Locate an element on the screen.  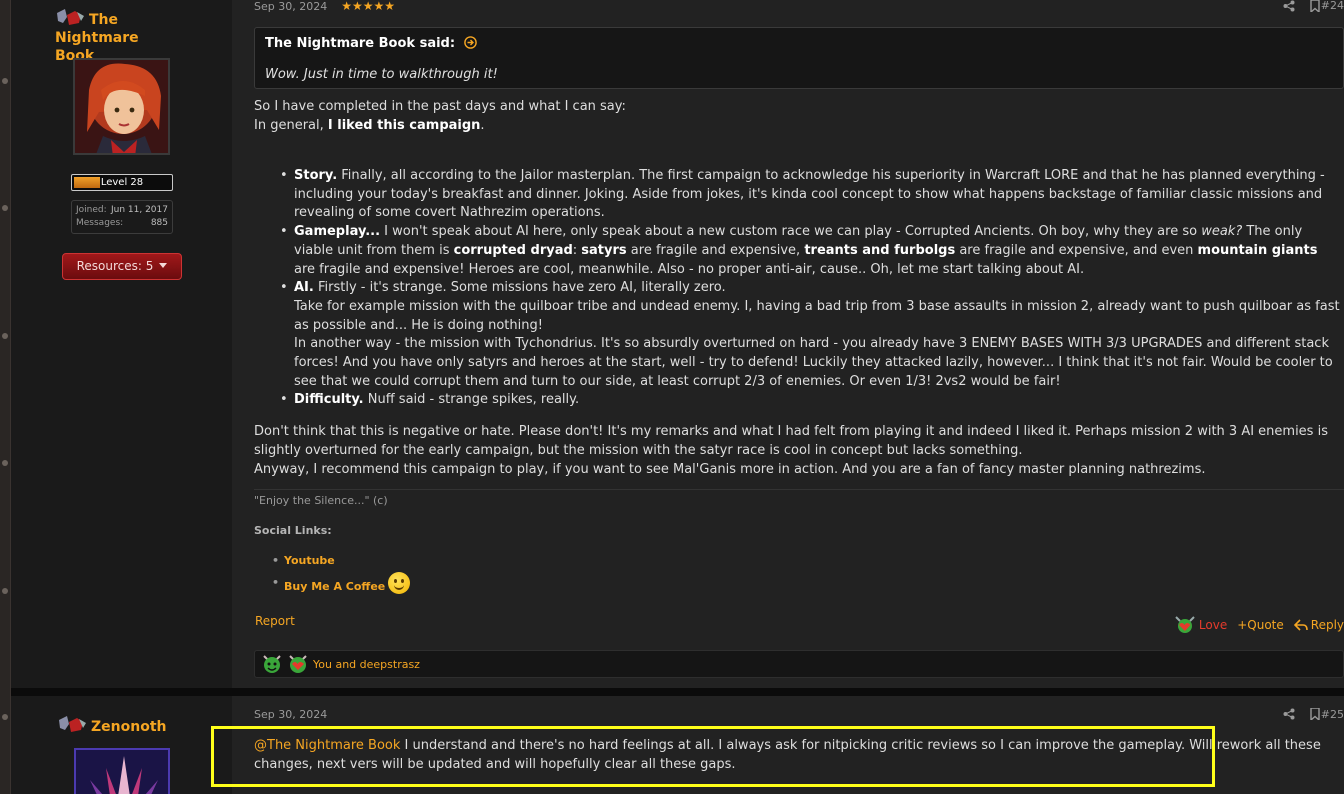
joined-label: Joined: is located at coordinates (91, 210).